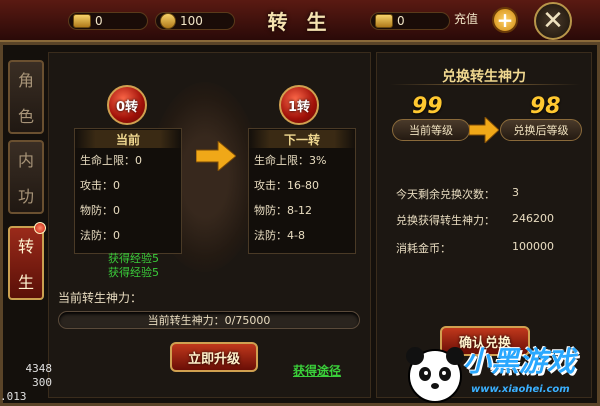  Describe the element at coordinates (423, 248) in the screenshot. I see `gold-cost-label: 消耗金币：` at that location.